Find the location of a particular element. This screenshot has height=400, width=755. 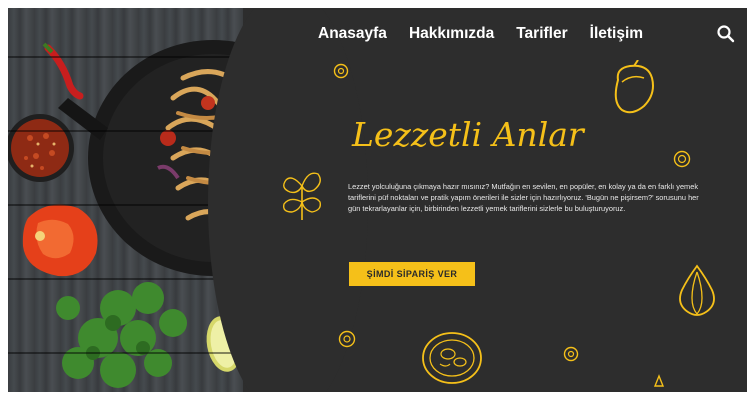

main-nav: Anasayfa Hakkımızda Tarifler İletişim is located at coordinates (528, 34).